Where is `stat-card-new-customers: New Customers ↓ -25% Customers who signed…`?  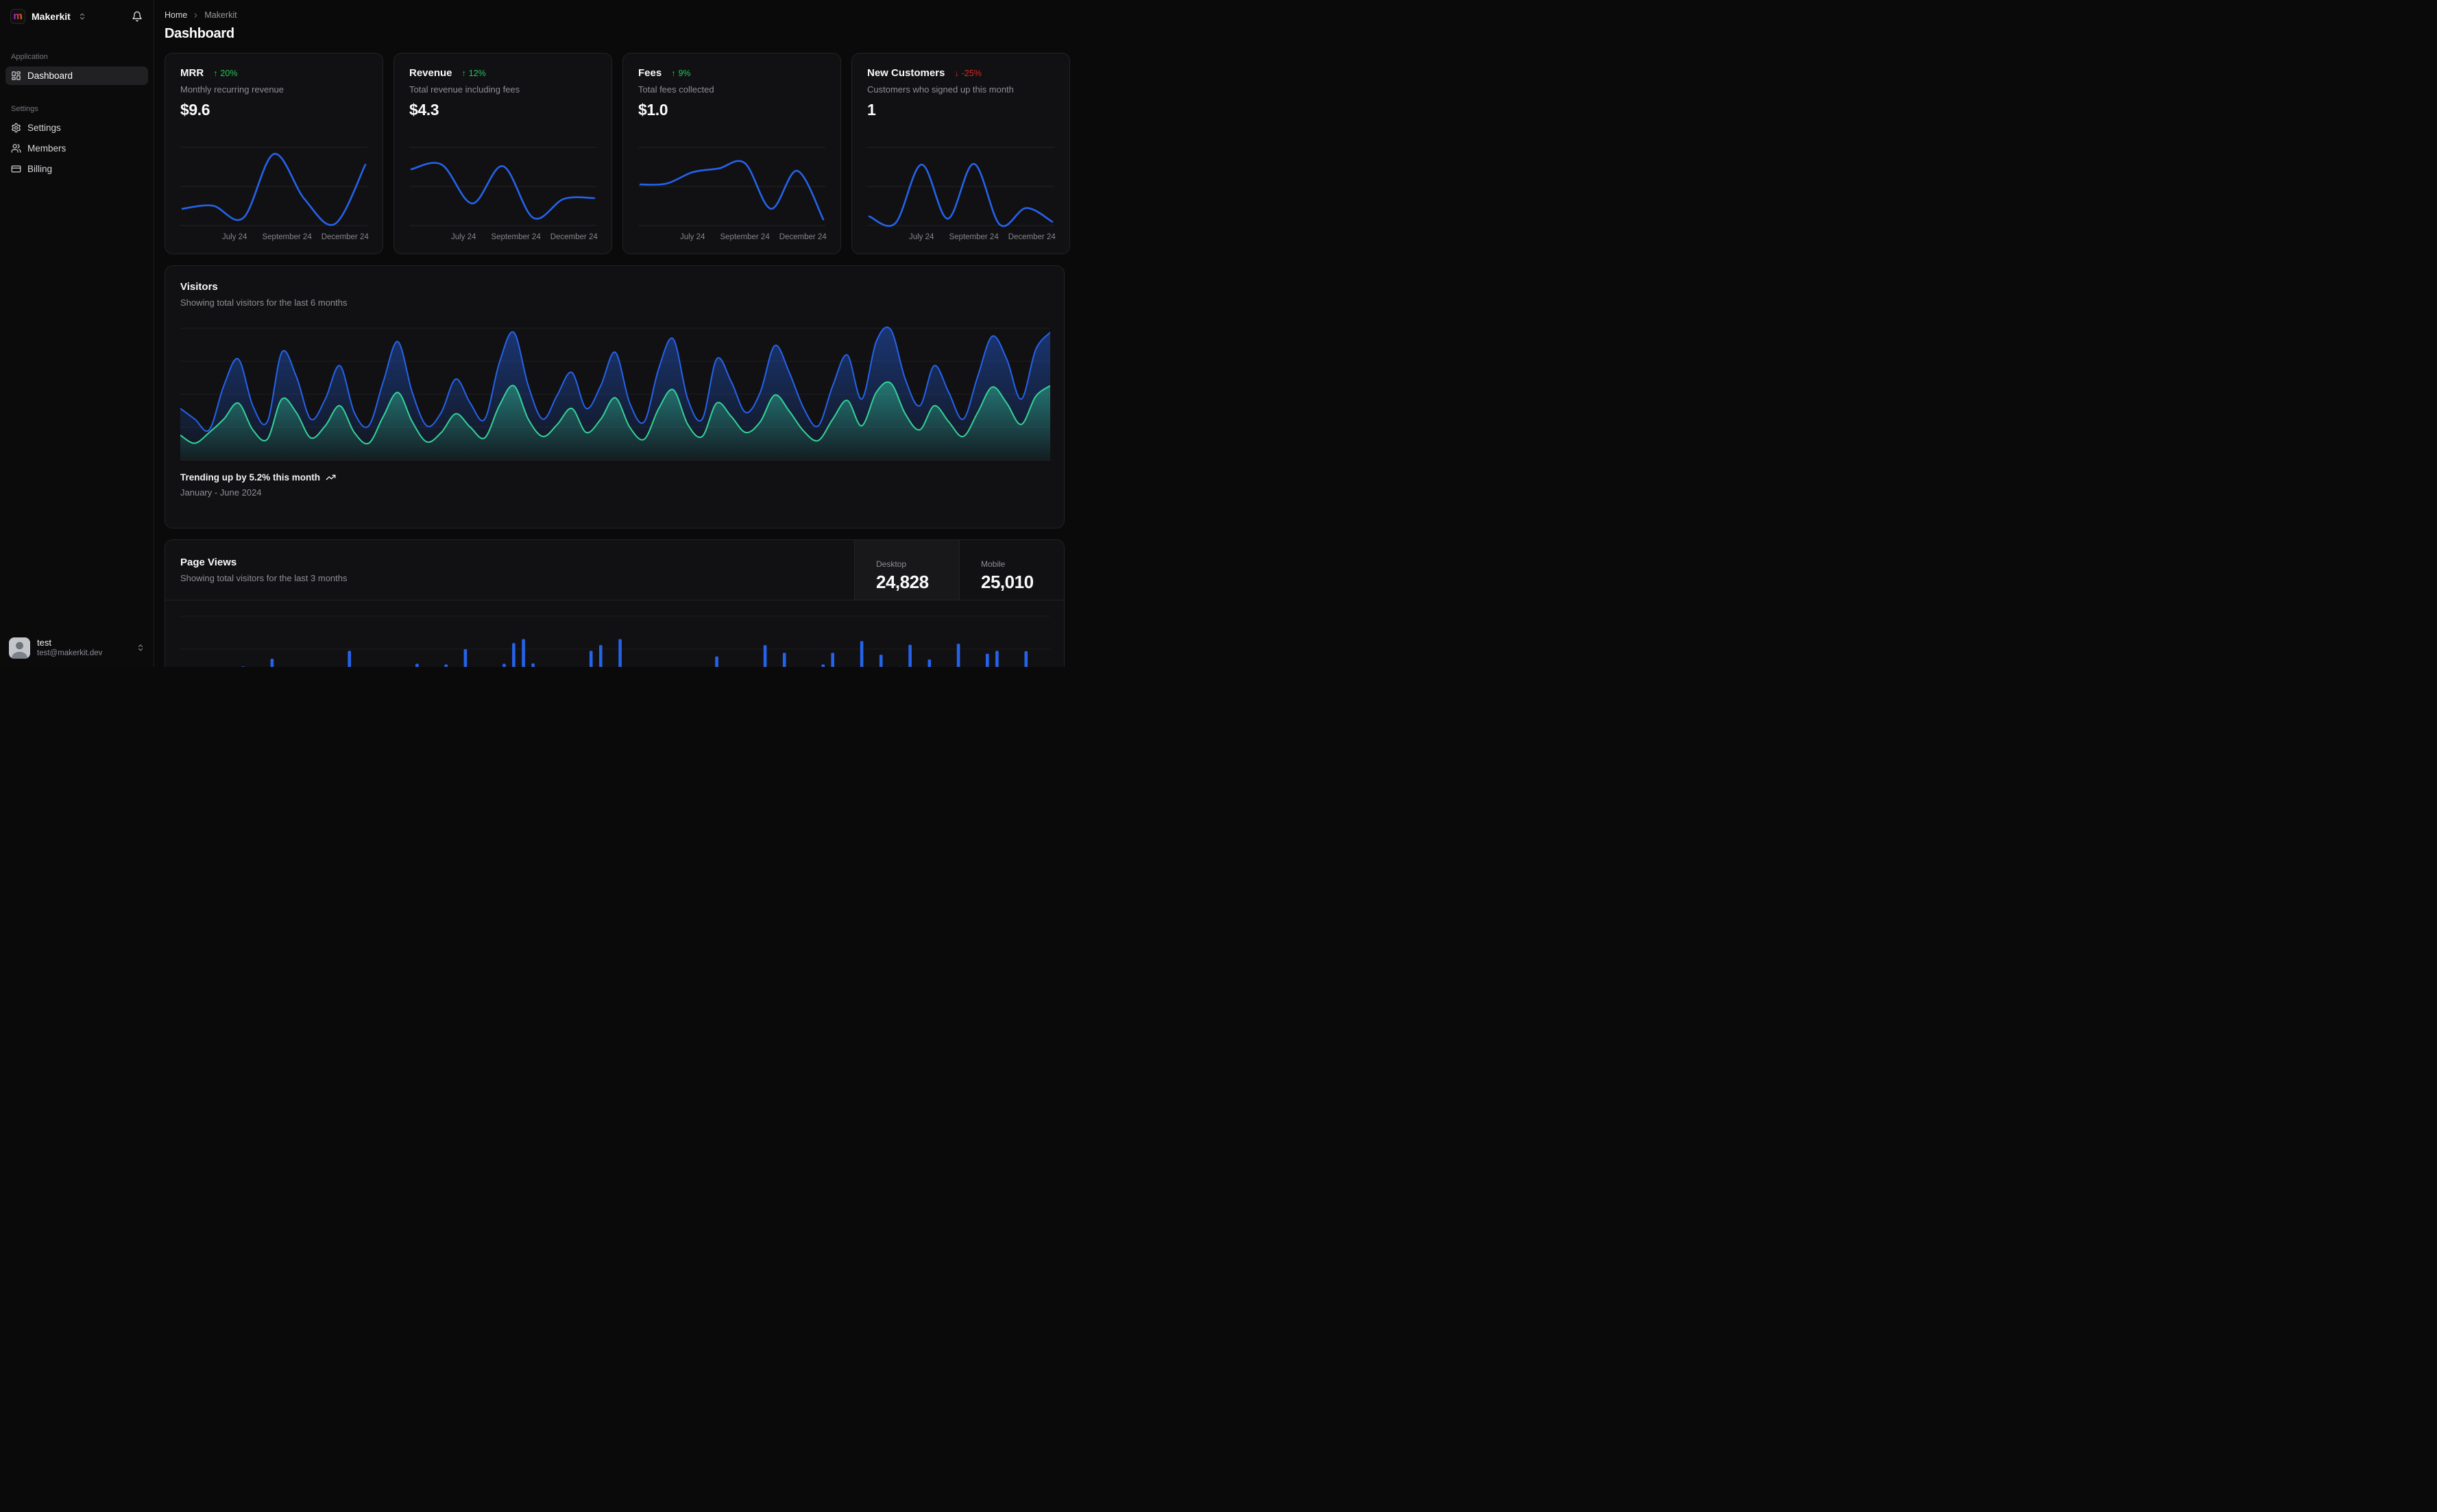 stat-card-new-customers: New Customers ↓ -25% Customers who signed… is located at coordinates (960, 154).